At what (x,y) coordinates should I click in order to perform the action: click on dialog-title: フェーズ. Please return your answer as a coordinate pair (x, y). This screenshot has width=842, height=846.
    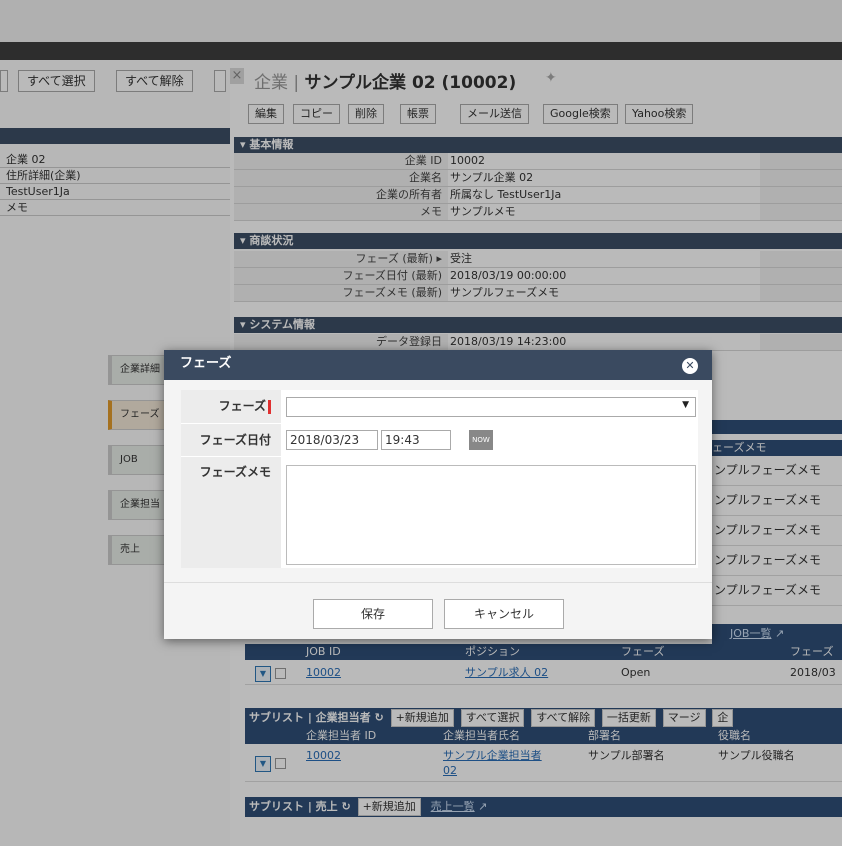
    Looking at the image, I should click on (438, 365).